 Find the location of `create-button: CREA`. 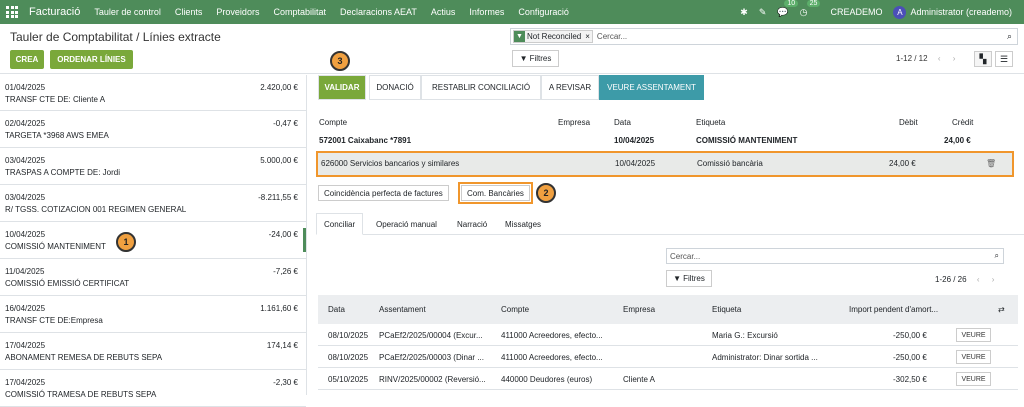

create-button: CREA is located at coordinates (27, 59).